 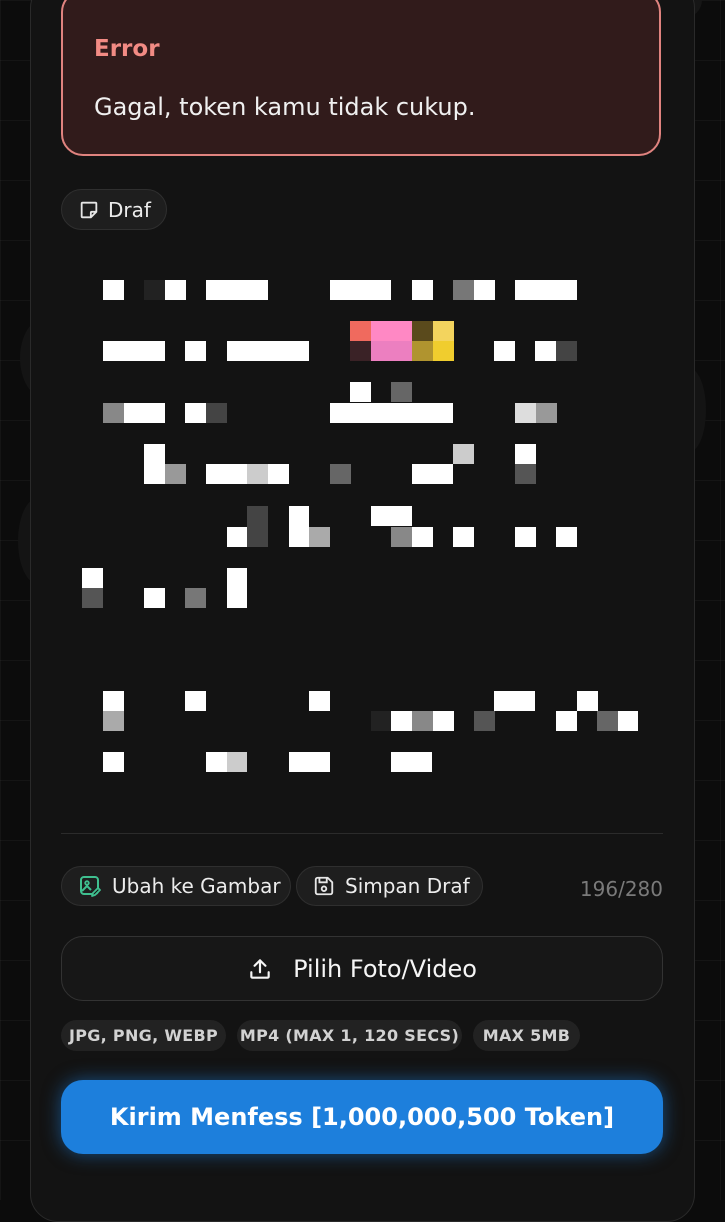 What do you see at coordinates (324, 886) in the screenshot?
I see `floppy-disk-icon` at bounding box center [324, 886].